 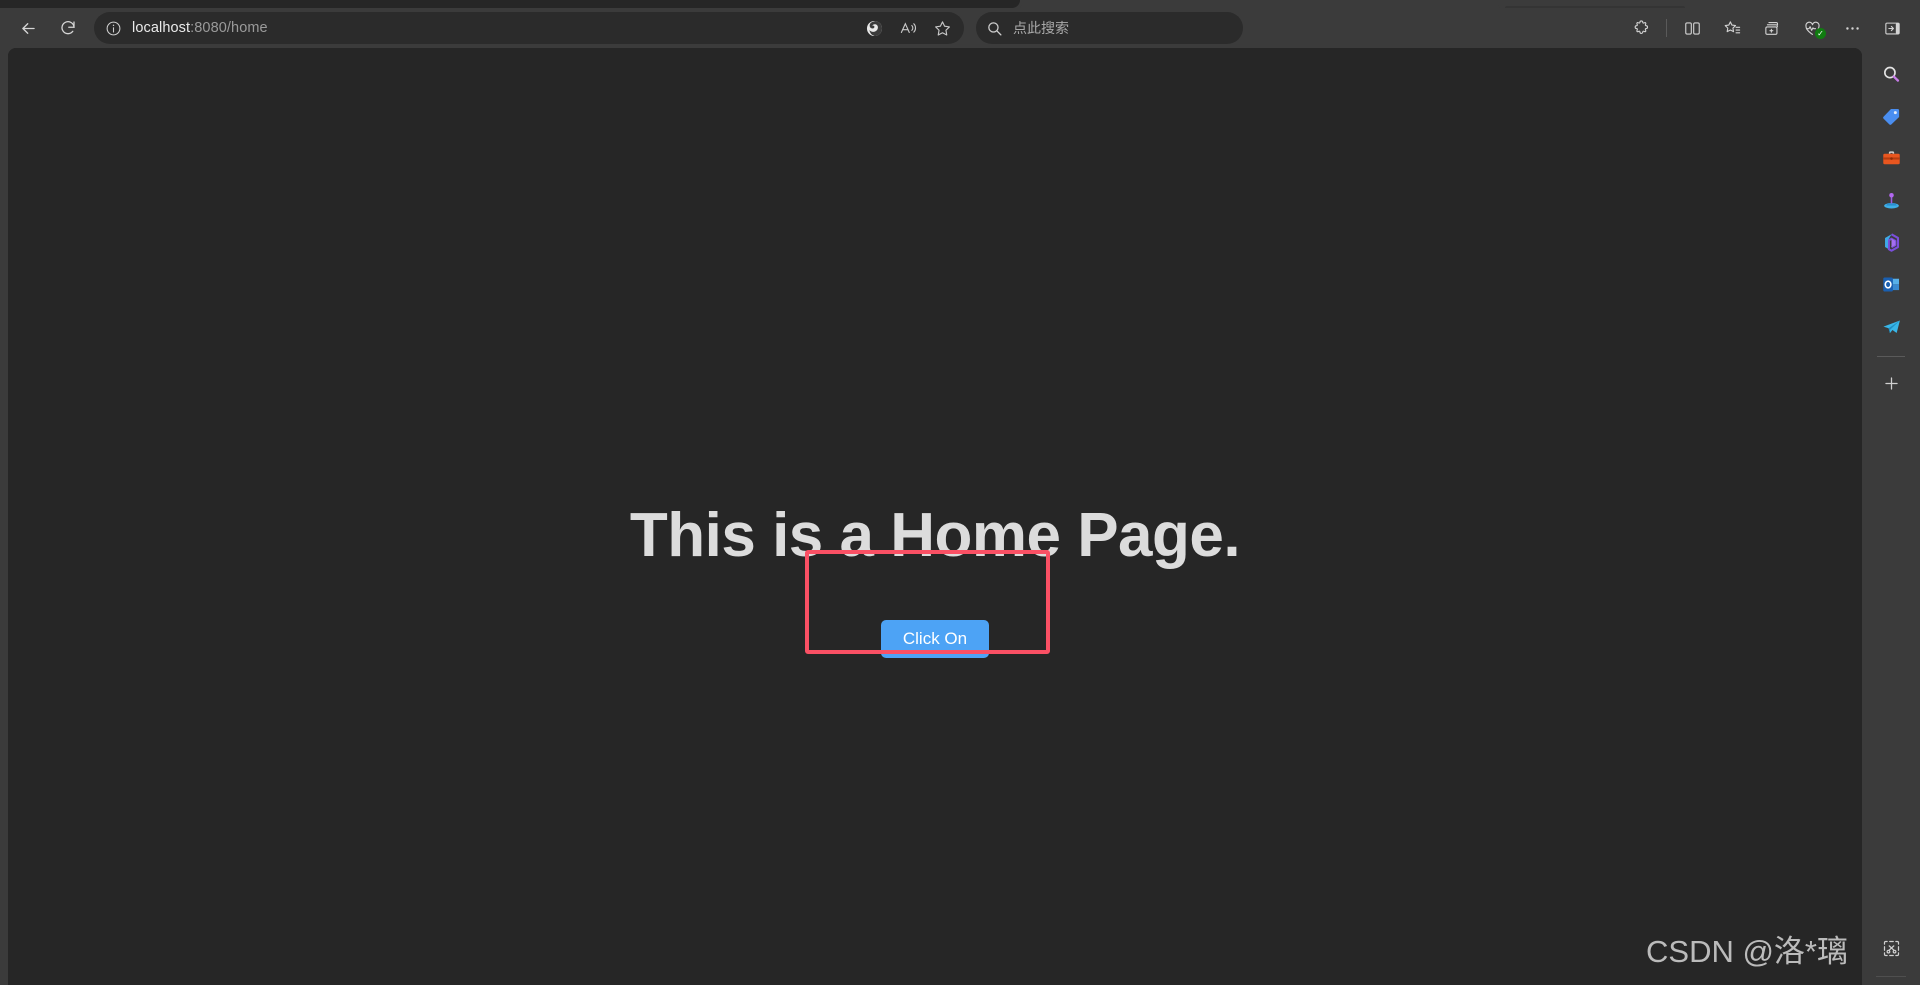 I want to click on sidebar-item-telegram, so click(x=1891, y=326).